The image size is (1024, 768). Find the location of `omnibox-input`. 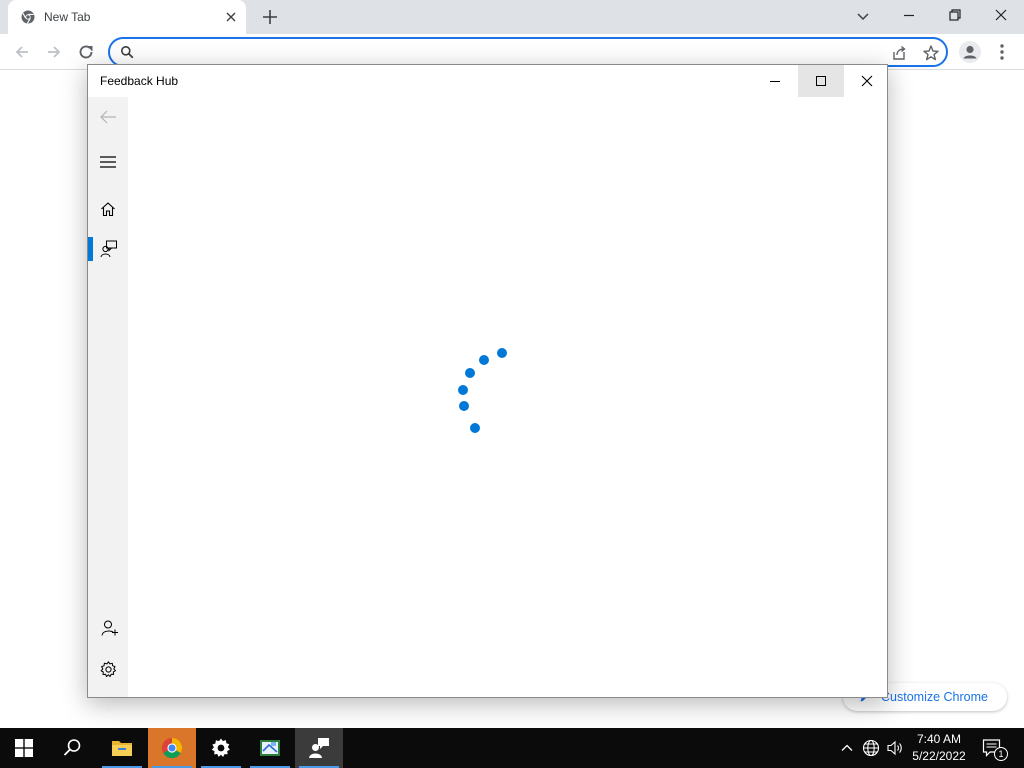

omnibox-input is located at coordinates (512, 52).